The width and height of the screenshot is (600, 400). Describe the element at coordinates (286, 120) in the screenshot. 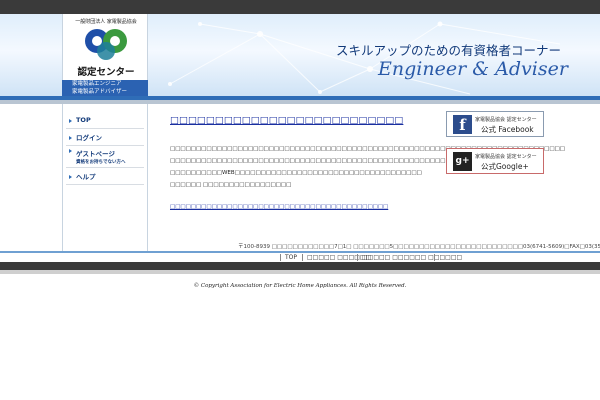

I see `page-title: □□□□□□□□□□□□□□□□□□□□□□□□□□` at that location.